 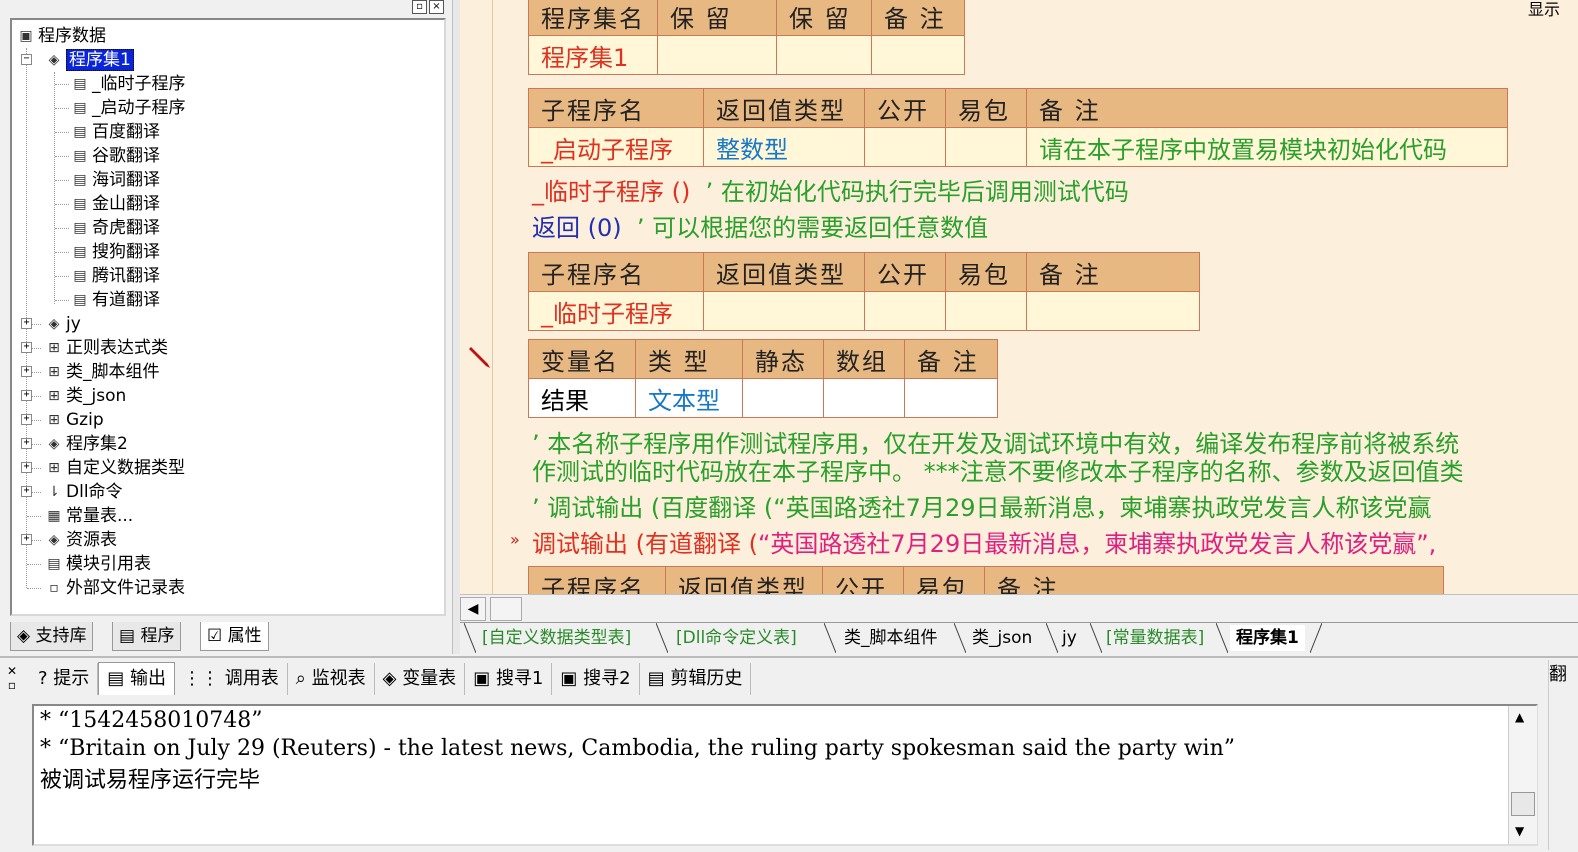 What do you see at coordinates (582, 398) in the screenshot?
I see `variable-name: 结果` at bounding box center [582, 398].